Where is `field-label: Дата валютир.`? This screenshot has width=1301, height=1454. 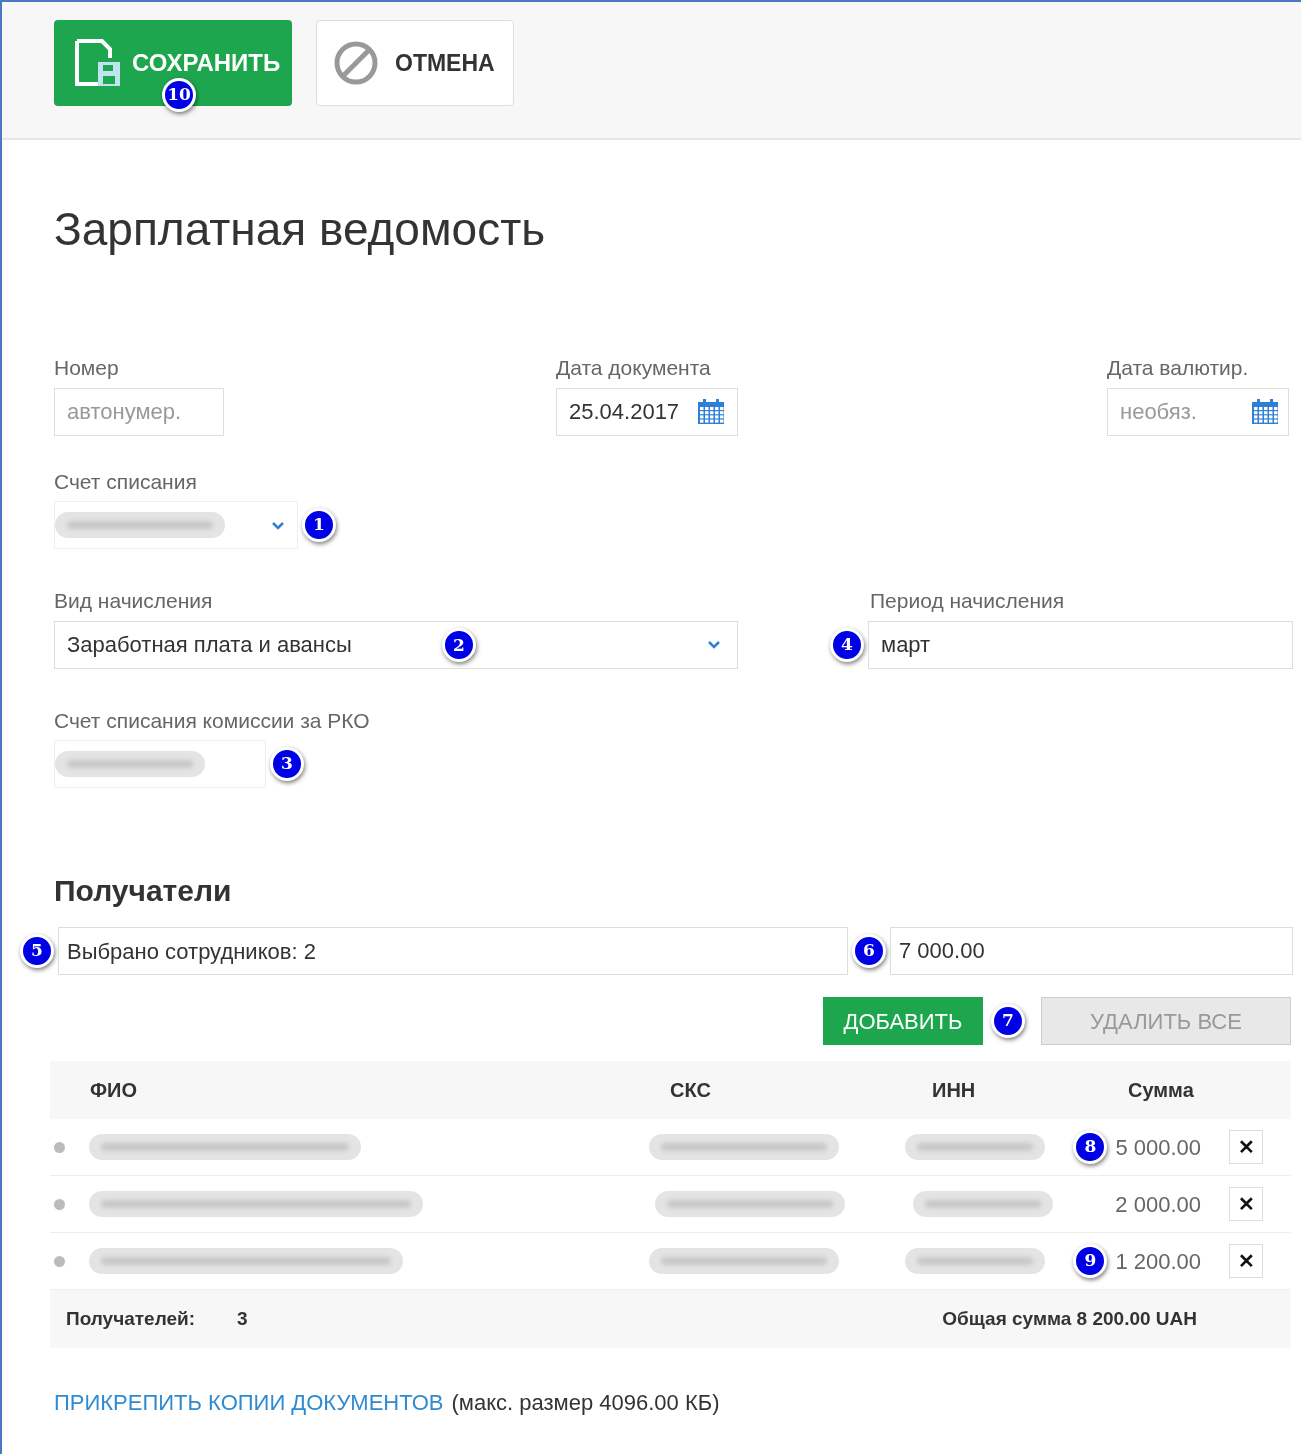
field-label: Дата валютир. is located at coordinates (1178, 368).